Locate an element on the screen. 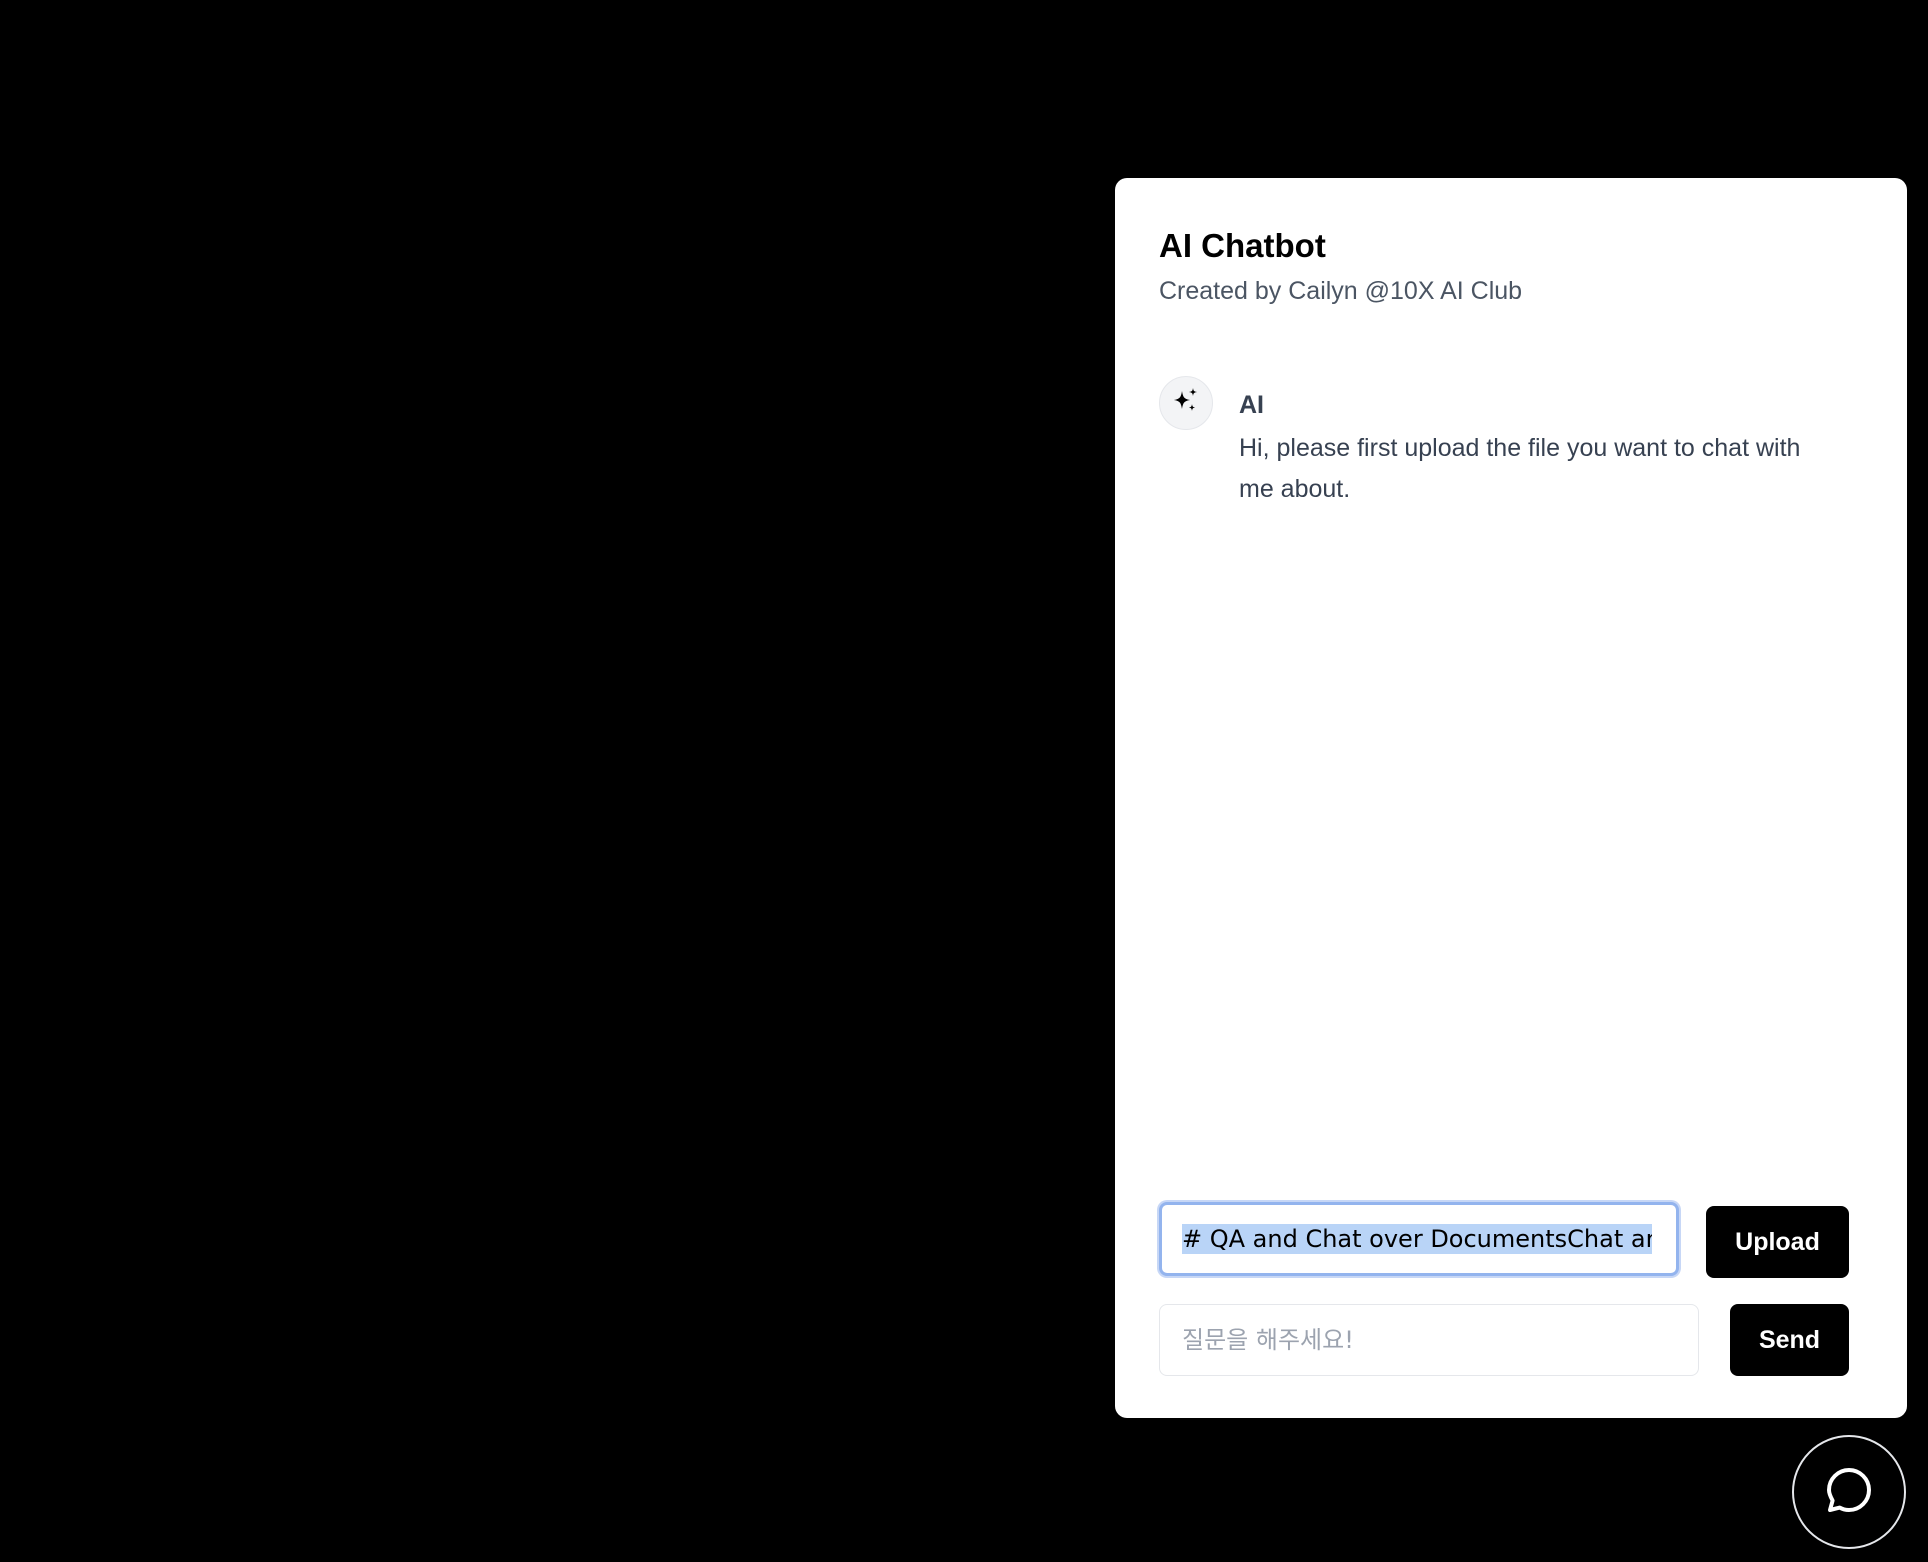  chat-bubble-icon is located at coordinates (1849, 1492).